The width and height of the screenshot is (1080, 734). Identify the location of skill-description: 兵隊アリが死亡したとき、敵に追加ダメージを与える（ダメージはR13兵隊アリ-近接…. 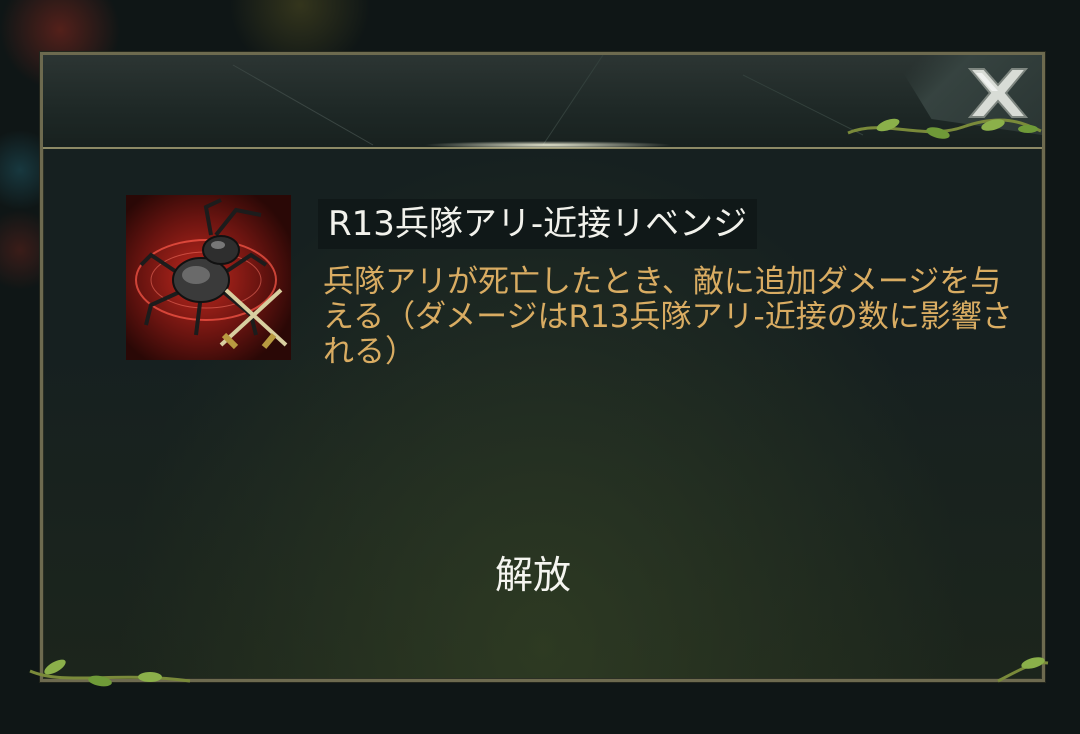
(668, 317).